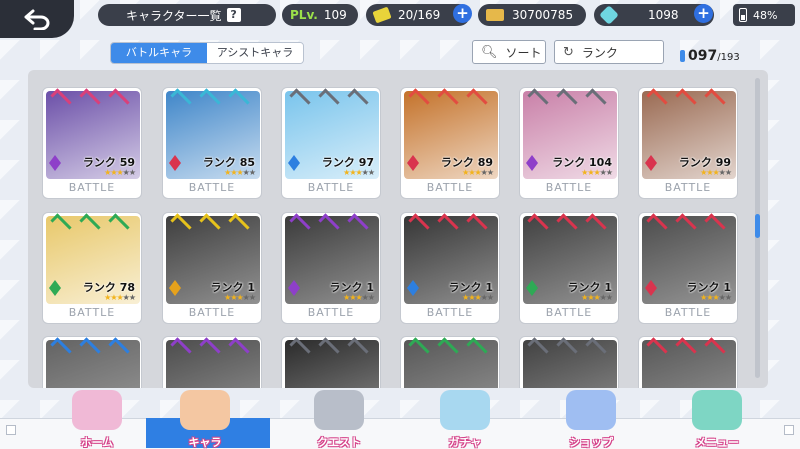  Describe the element at coordinates (462, 13) in the screenshot. I see `stamina-add-button: +` at that location.